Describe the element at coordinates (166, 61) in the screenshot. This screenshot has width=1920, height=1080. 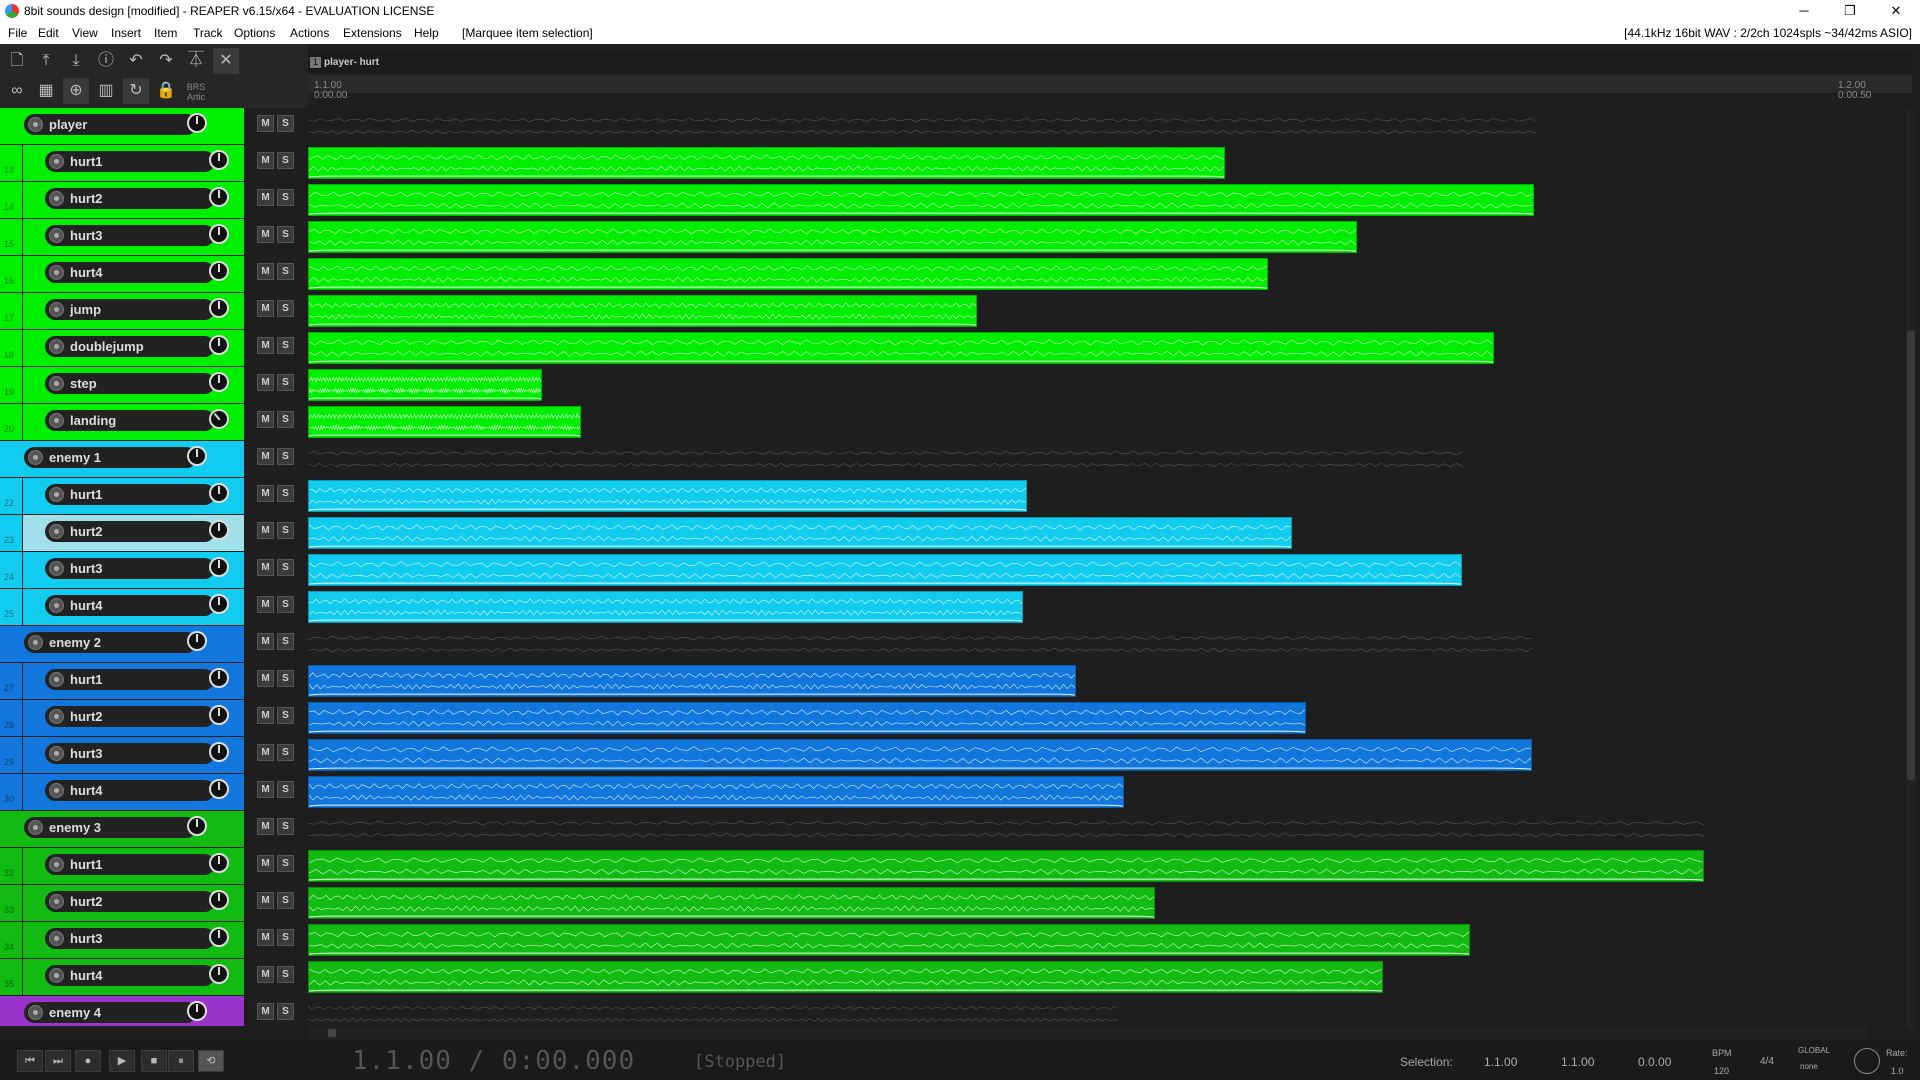
I see `redo-icon: ↷` at that location.